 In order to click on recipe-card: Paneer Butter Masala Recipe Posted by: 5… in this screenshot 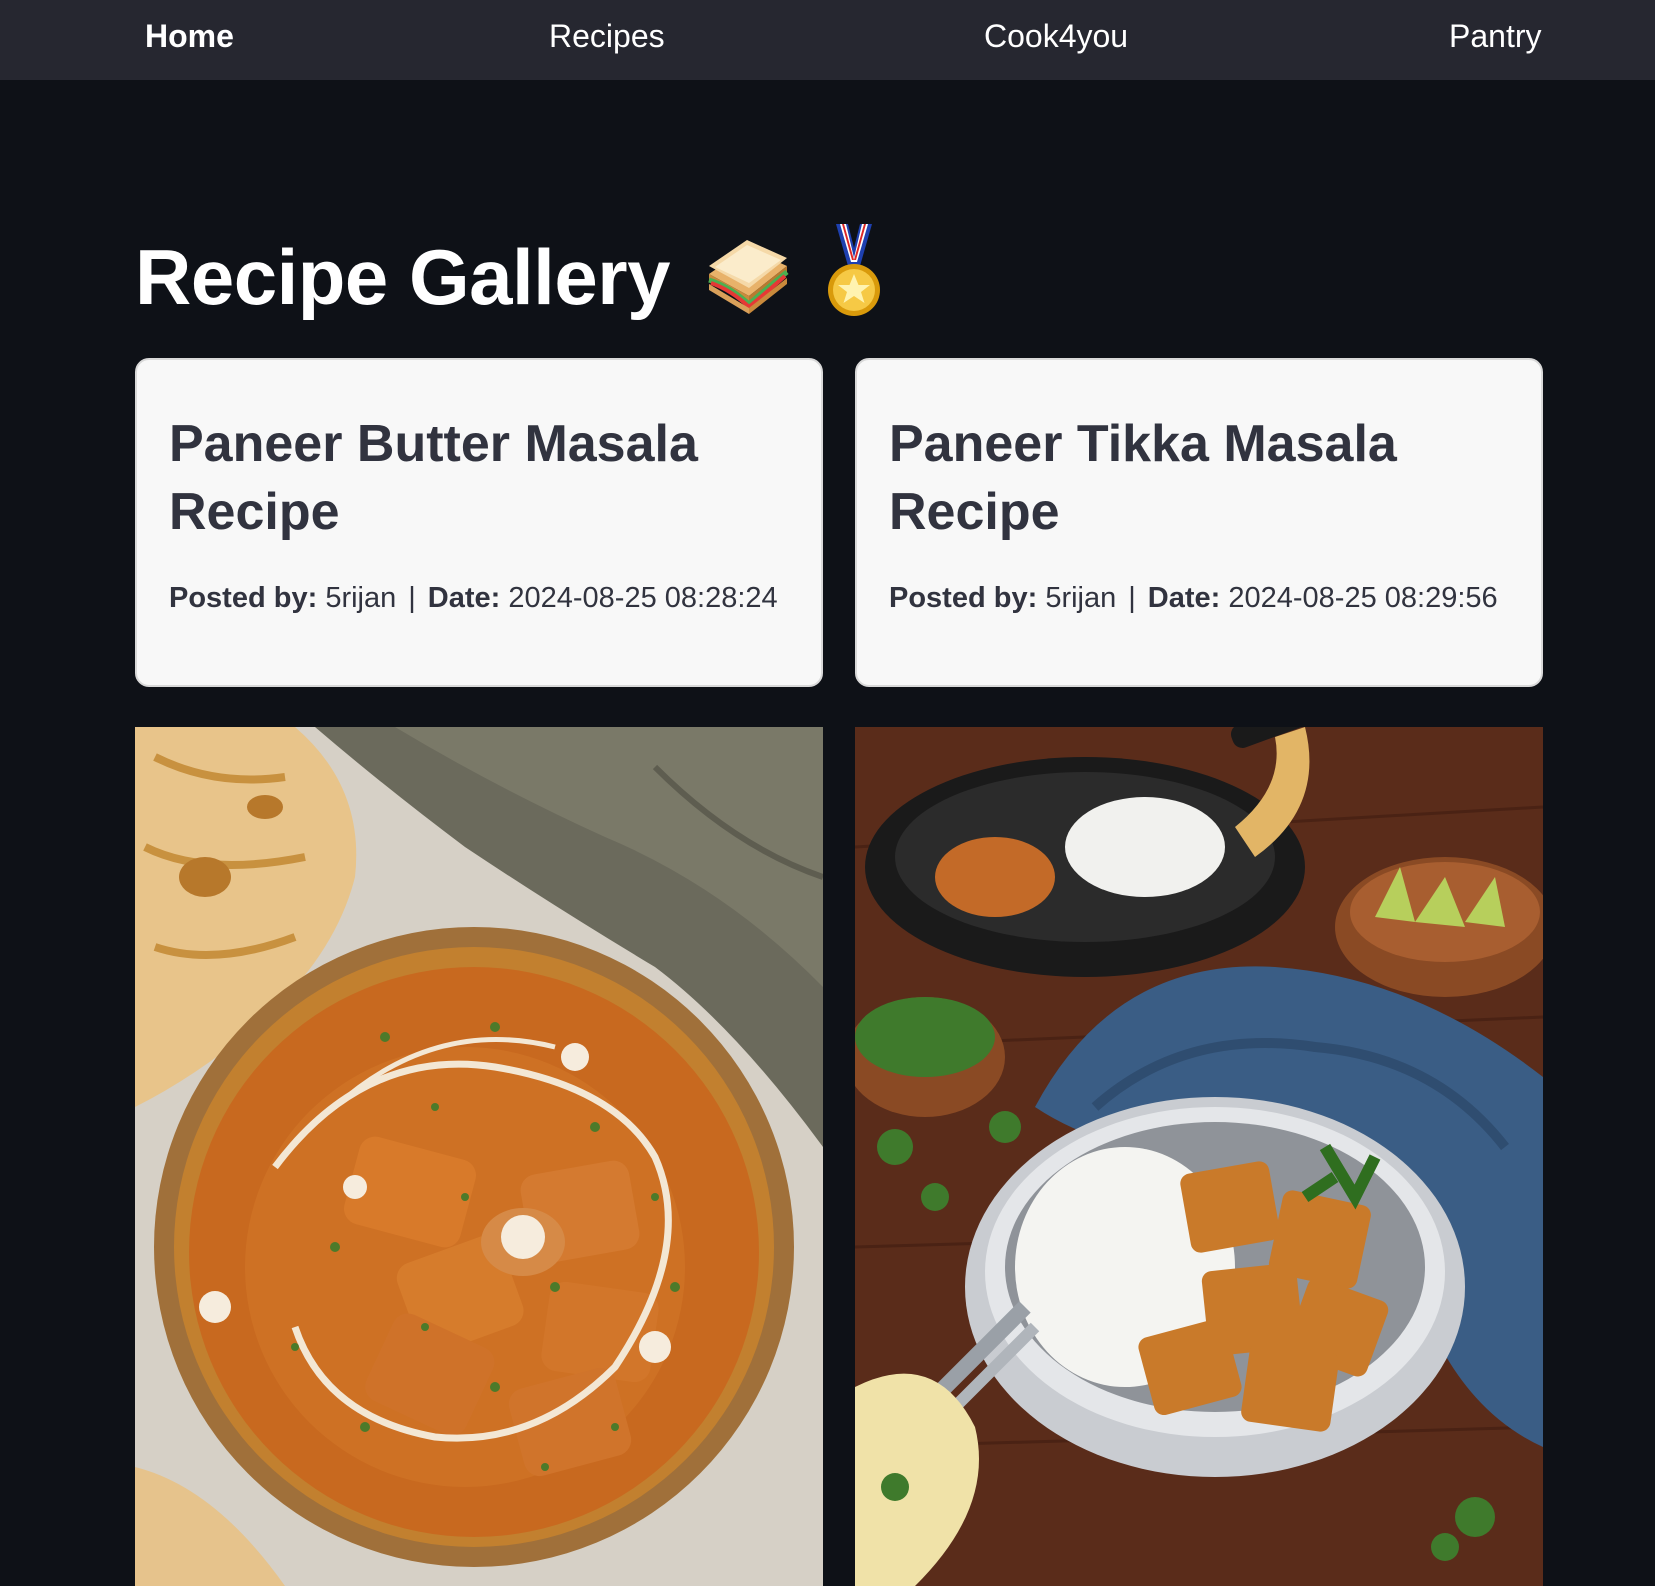, I will do `click(479, 522)`.